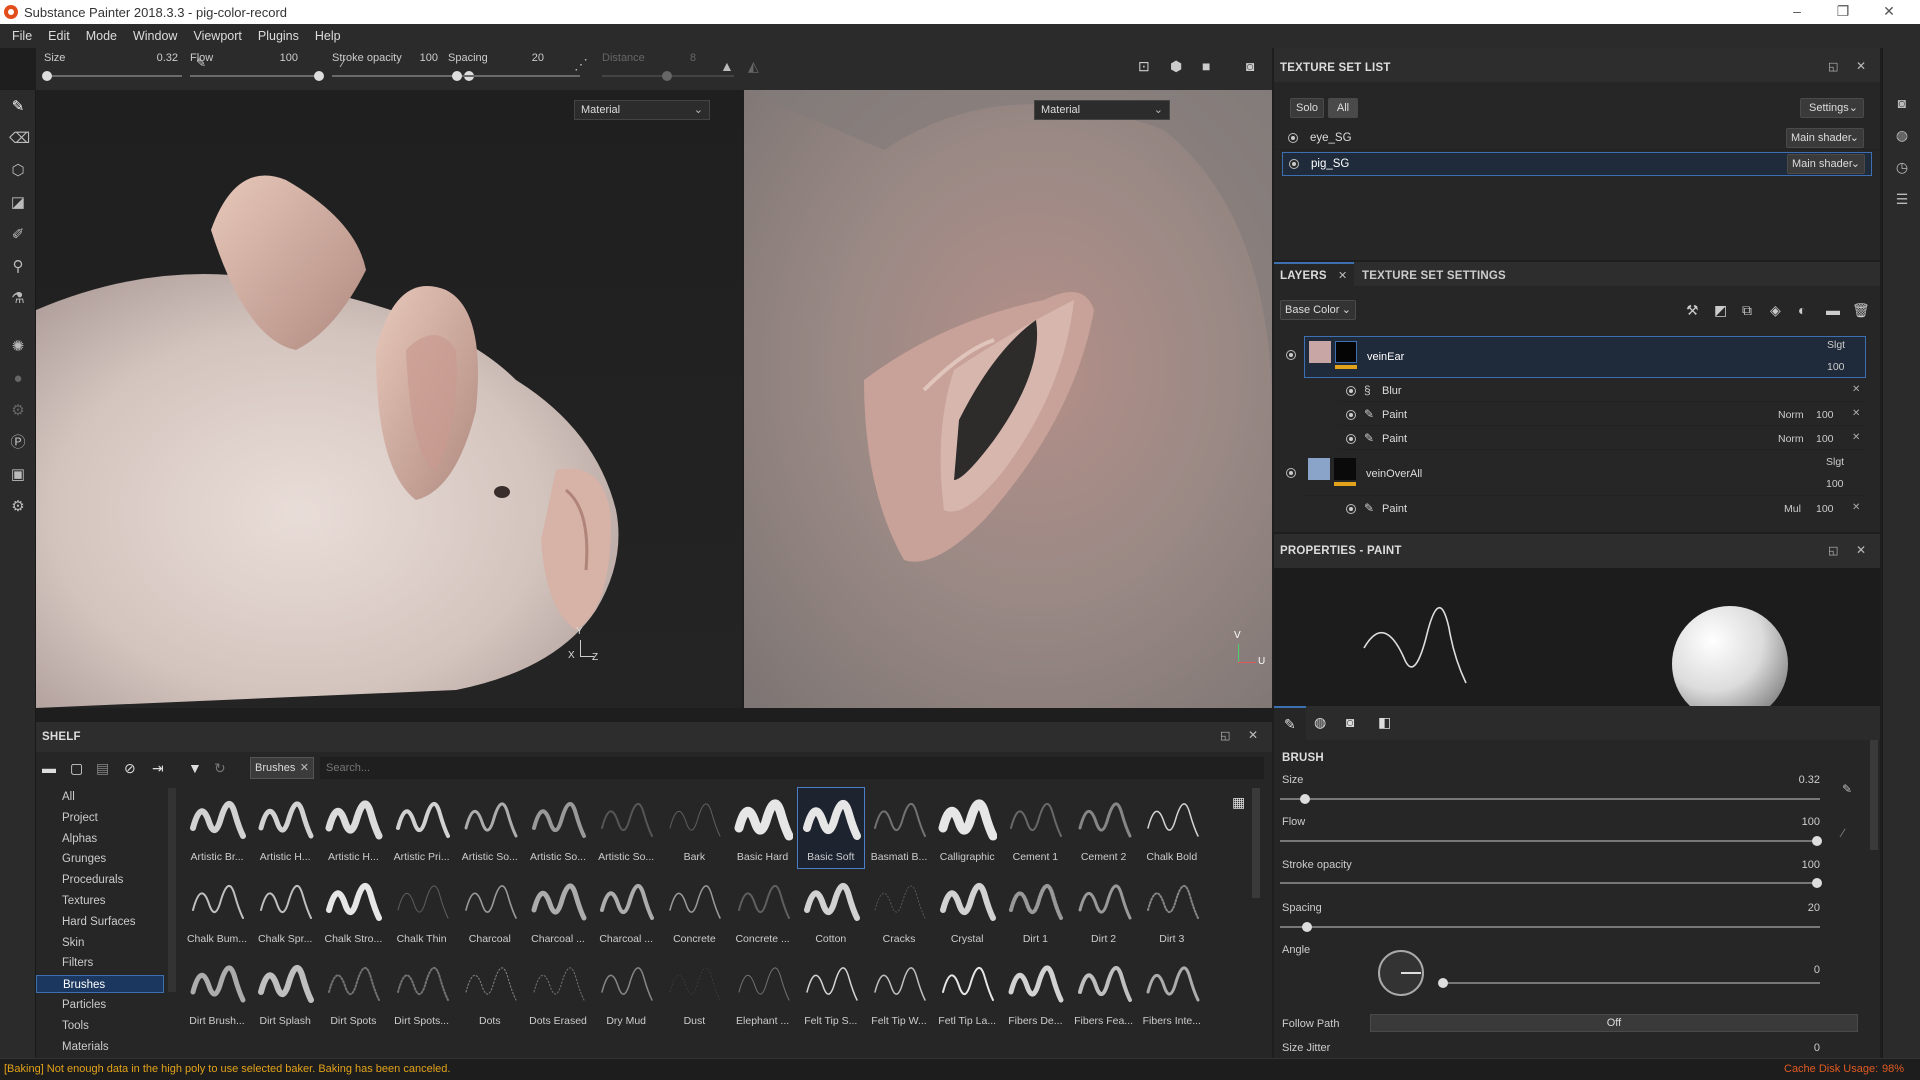 This screenshot has height=1080, width=1920. I want to click on layer-row-selected: veinEar Slgt 100, so click(1585, 357).